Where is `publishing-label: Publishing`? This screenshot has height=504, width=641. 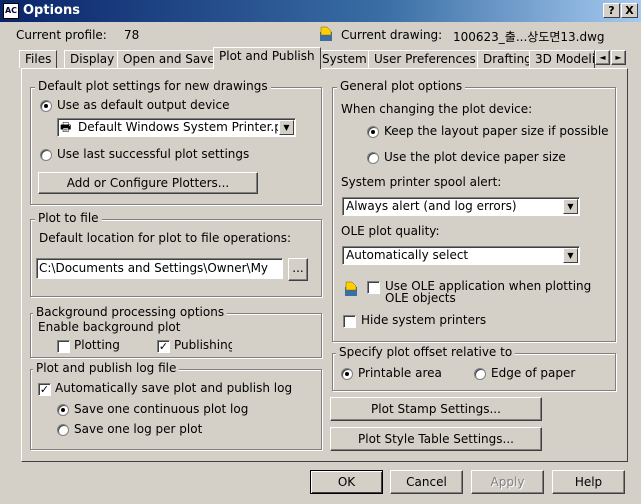
publishing-label: Publishing is located at coordinates (203, 345).